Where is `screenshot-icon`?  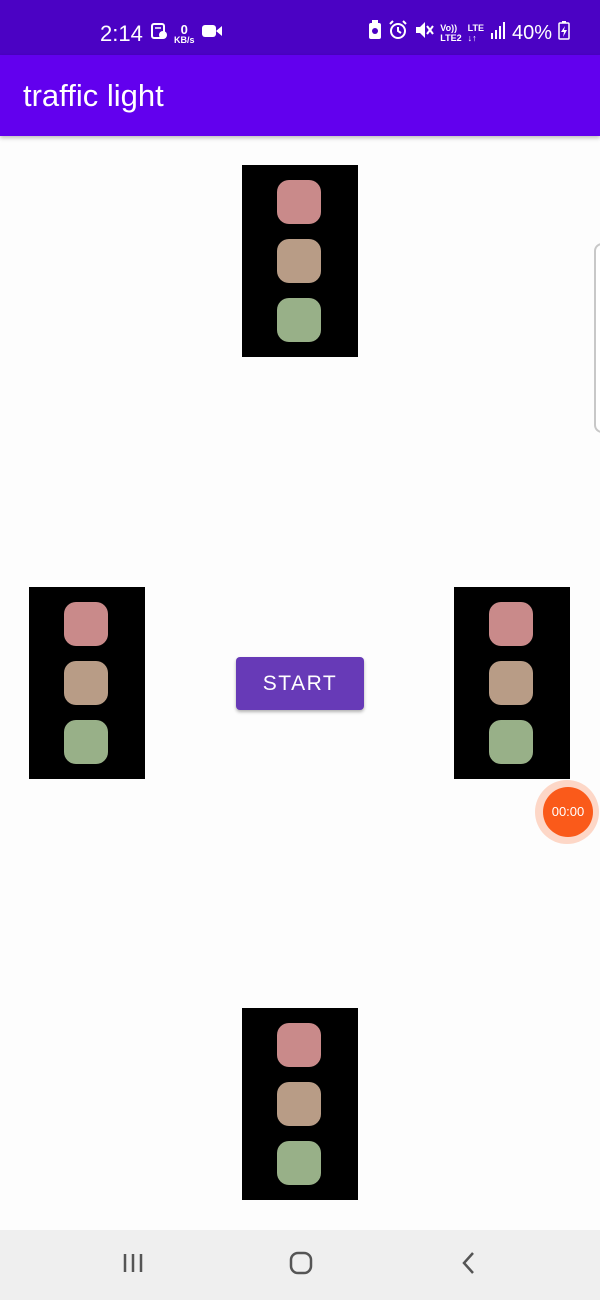 screenshot-icon is located at coordinates (159, 33).